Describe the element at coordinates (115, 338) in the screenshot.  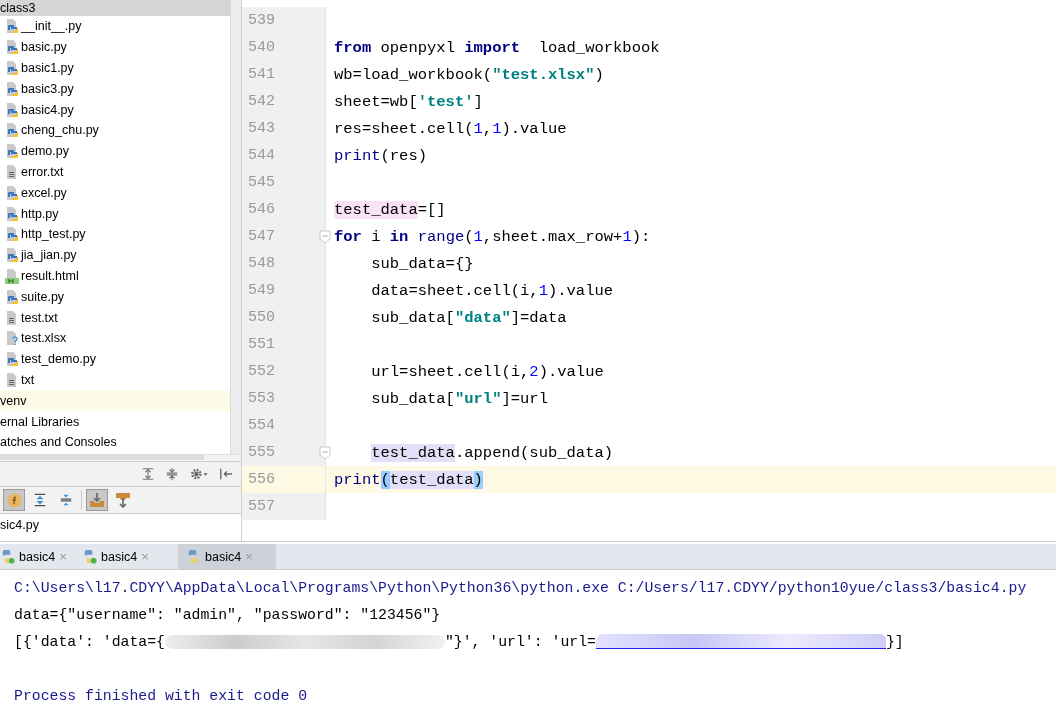
I see `tree-item: test.xlsx` at that location.